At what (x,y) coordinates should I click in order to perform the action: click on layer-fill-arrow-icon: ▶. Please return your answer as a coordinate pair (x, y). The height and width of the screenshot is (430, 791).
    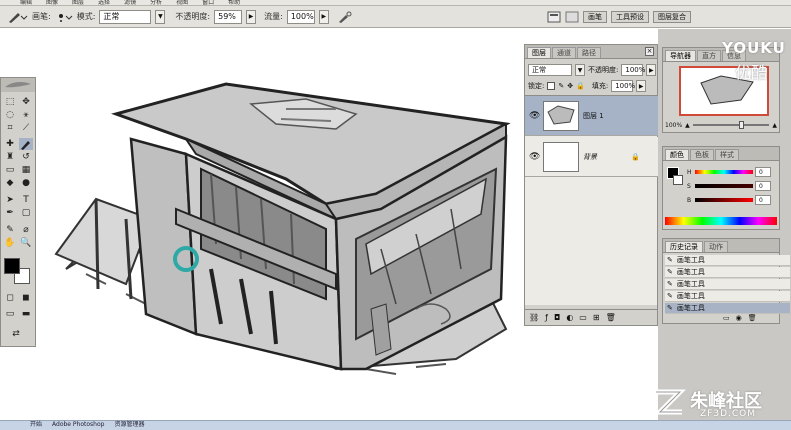
    Looking at the image, I should click on (641, 86).